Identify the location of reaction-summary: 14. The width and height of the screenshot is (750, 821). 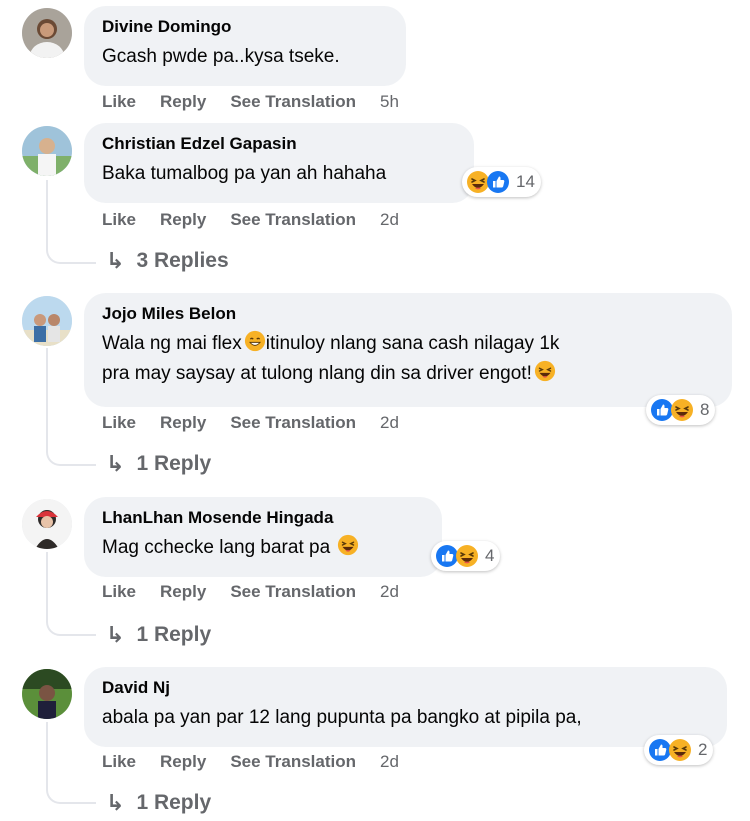
(501, 182).